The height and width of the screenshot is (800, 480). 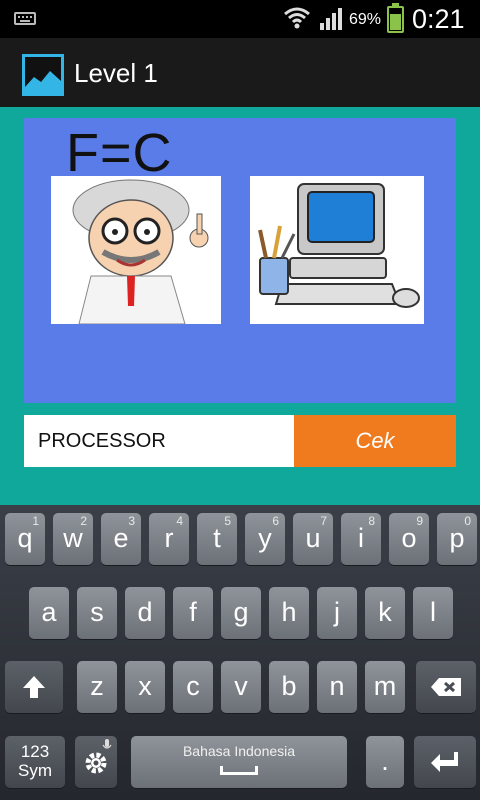 What do you see at coordinates (97, 613) in the screenshot?
I see `key-s: s` at bounding box center [97, 613].